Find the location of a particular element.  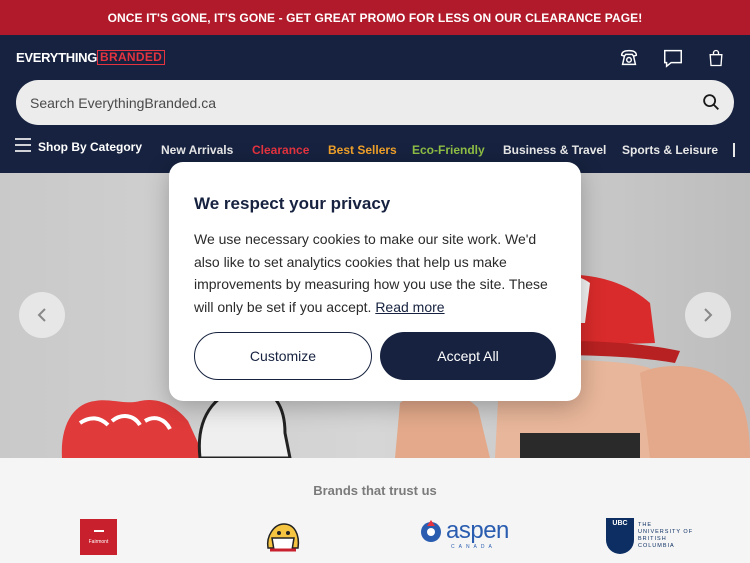

brand-logo-ubc: UBC THE UNIVERSITY OF BRITISH COLUMBIA is located at coordinates (649, 536).